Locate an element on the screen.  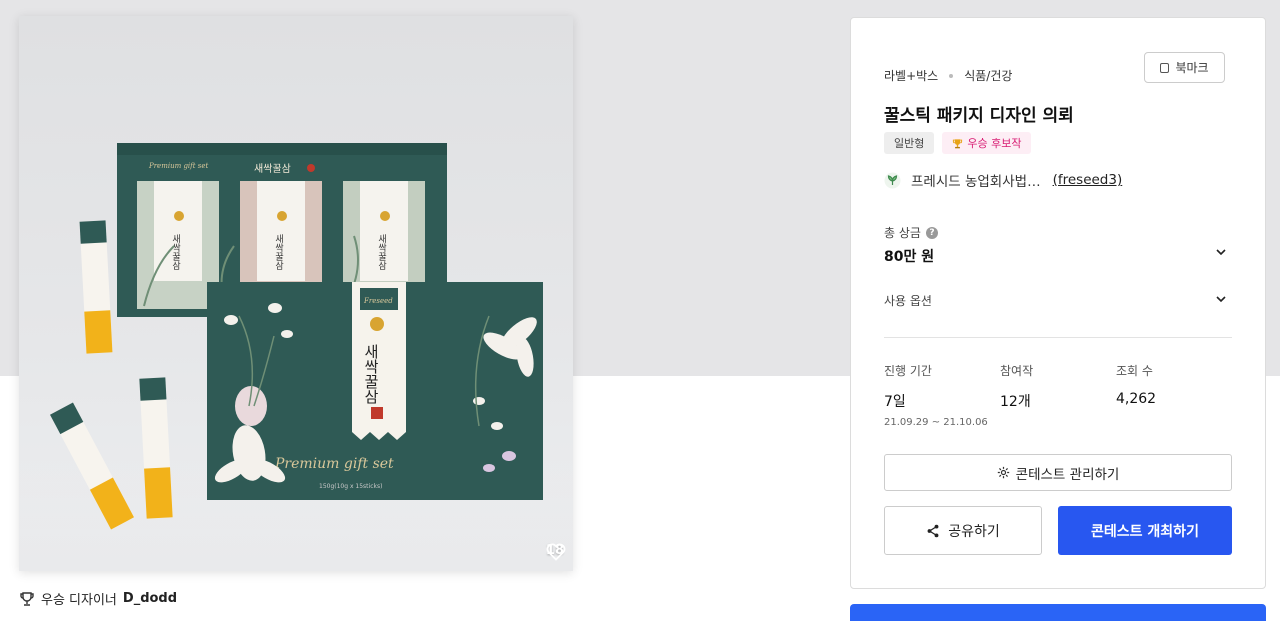
stat-entries: 참여작 12개 is located at coordinates (1016, 386).